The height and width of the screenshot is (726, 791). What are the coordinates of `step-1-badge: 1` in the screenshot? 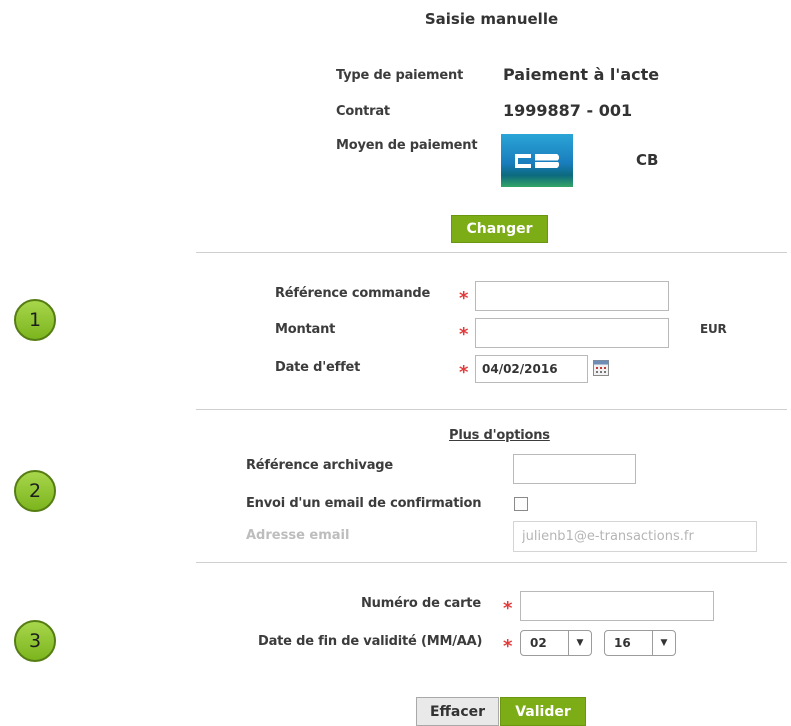 It's located at (35, 320).